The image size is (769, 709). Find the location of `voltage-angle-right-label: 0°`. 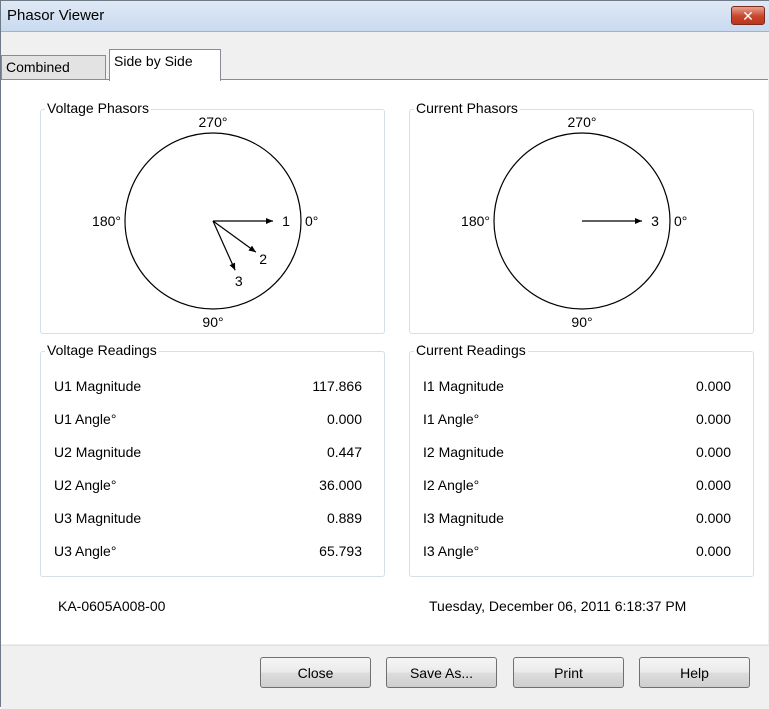

voltage-angle-right-label: 0° is located at coordinates (311, 221).